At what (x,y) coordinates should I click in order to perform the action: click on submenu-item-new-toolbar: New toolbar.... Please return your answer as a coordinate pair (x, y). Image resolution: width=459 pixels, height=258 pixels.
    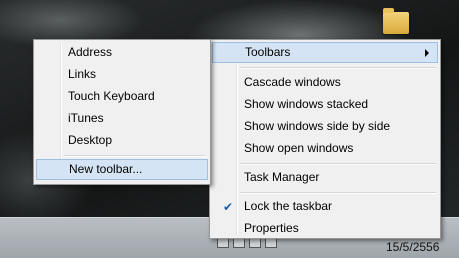
    Looking at the image, I should click on (122, 169).